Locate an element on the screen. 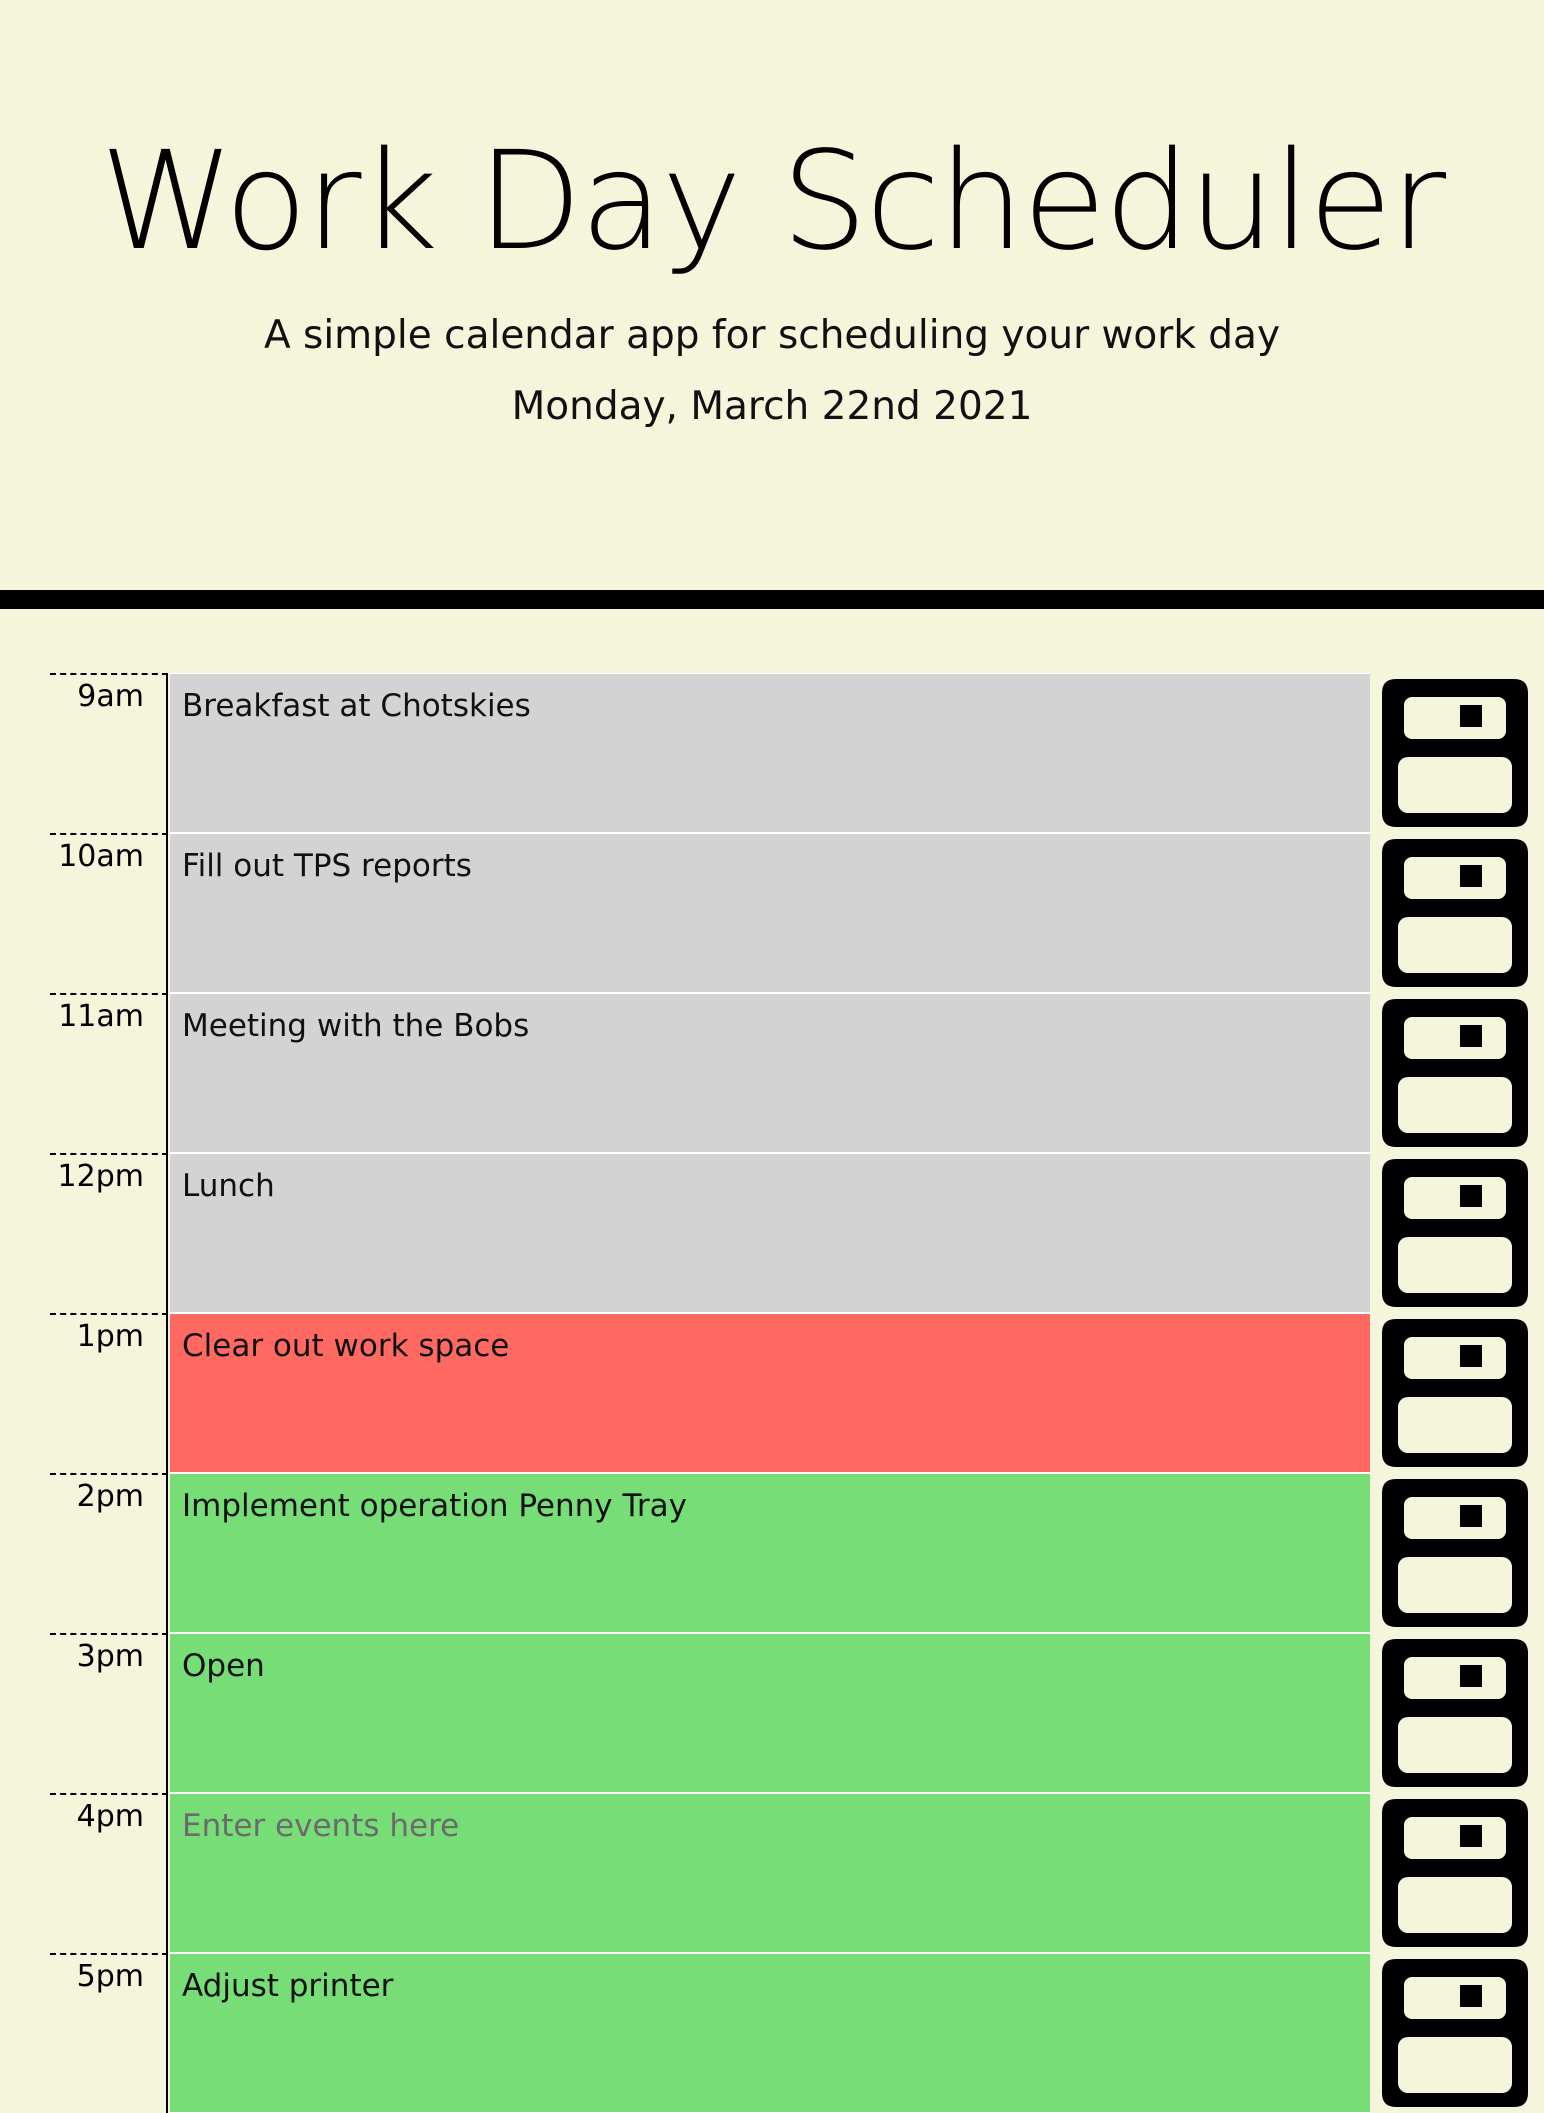 This screenshot has width=1544, height=2113. event-input: Breakfast at Chotskies is located at coordinates (770, 753).